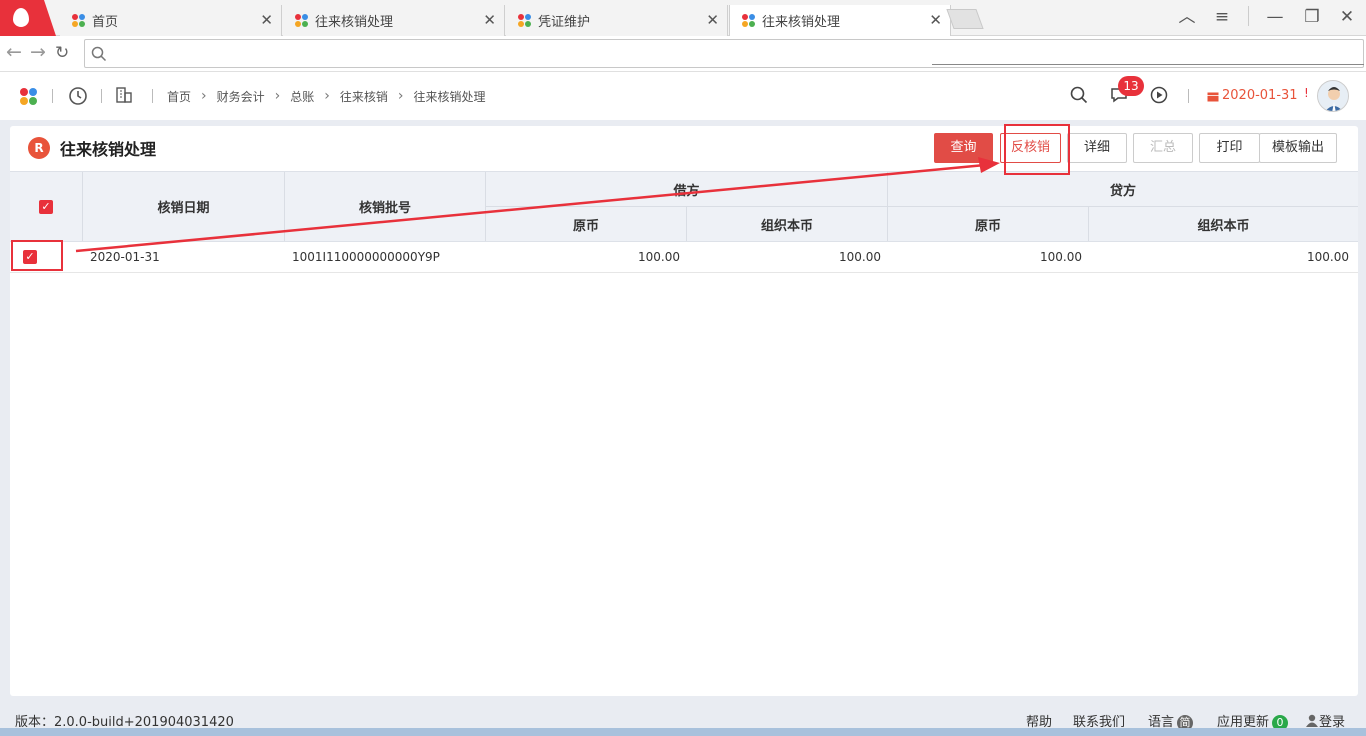 Image resolution: width=1366 pixels, height=736 pixels. Describe the element at coordinates (241, 96) in the screenshot. I see `breadcrumb-item-finance: 财务会计` at that location.